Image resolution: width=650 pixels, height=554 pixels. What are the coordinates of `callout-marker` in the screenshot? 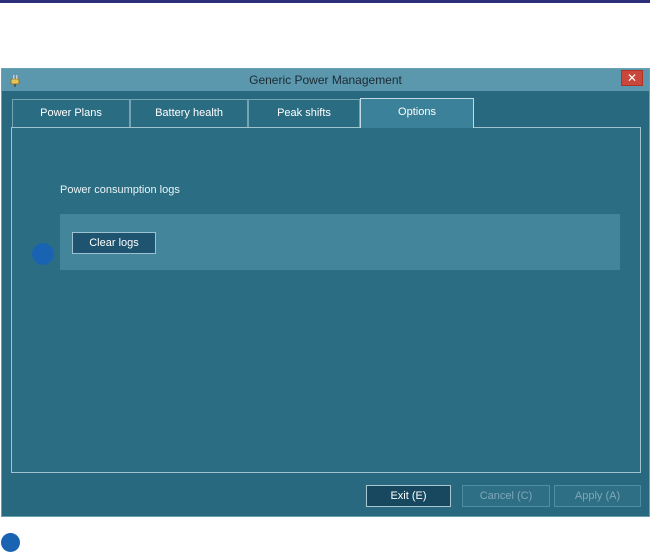 It's located at (43, 254).